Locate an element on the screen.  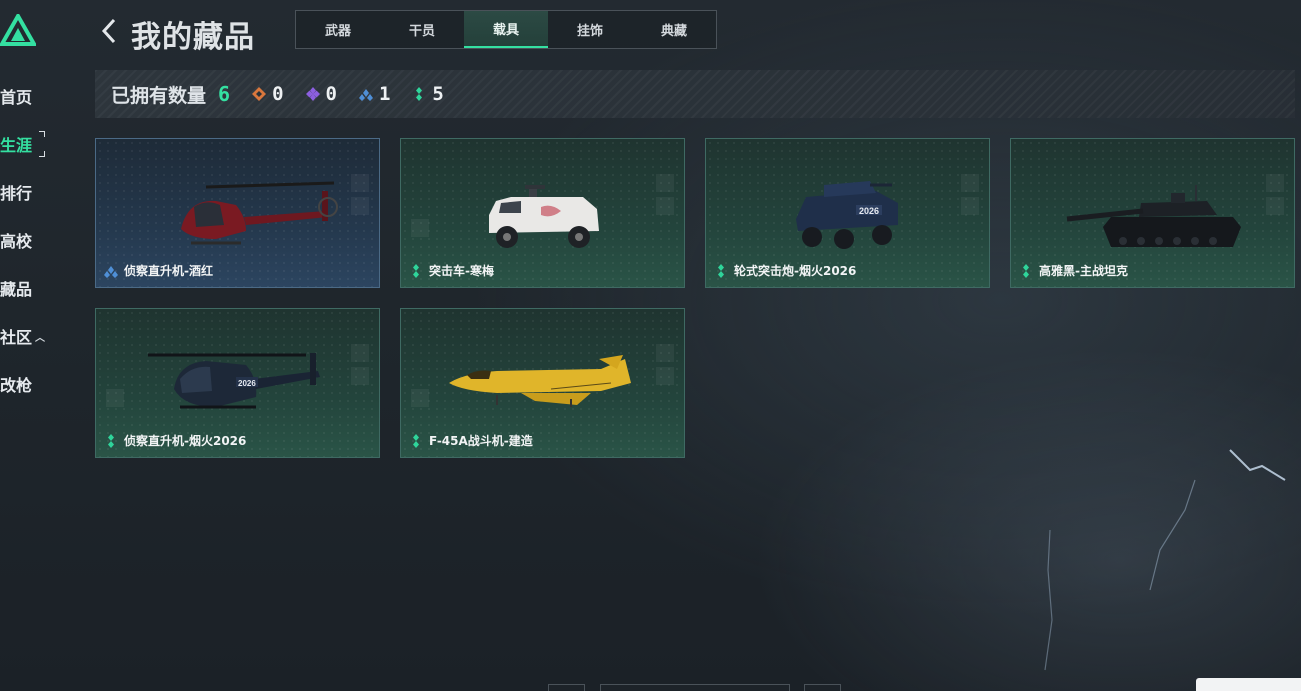
tab-collector: 典藏 is located at coordinates (674, 29).